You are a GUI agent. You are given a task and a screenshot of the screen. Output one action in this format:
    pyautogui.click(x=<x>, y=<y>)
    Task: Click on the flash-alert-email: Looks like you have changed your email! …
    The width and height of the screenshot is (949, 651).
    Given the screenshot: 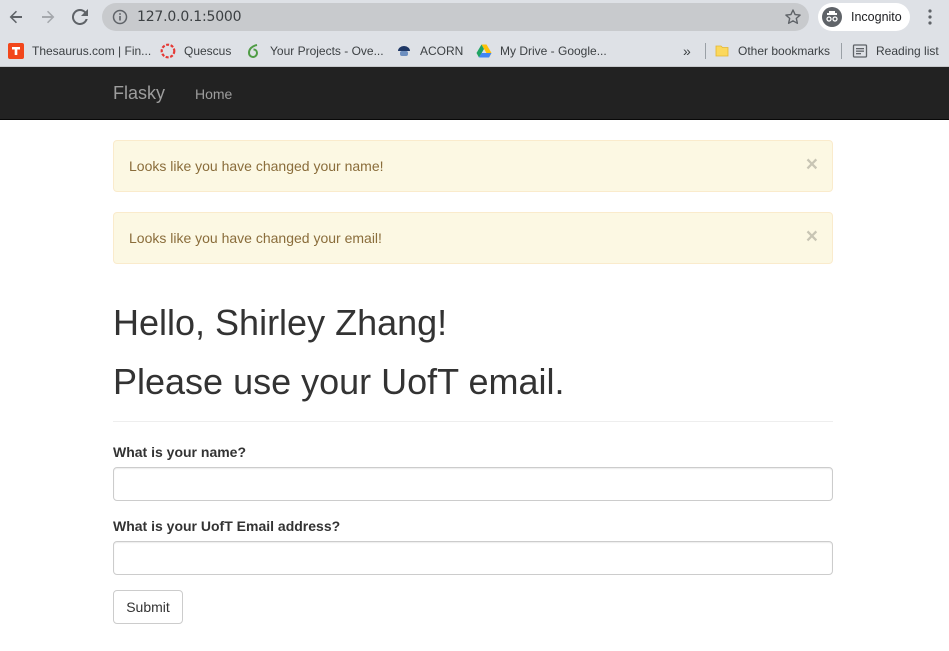 What is the action you would take?
    pyautogui.click(x=473, y=238)
    